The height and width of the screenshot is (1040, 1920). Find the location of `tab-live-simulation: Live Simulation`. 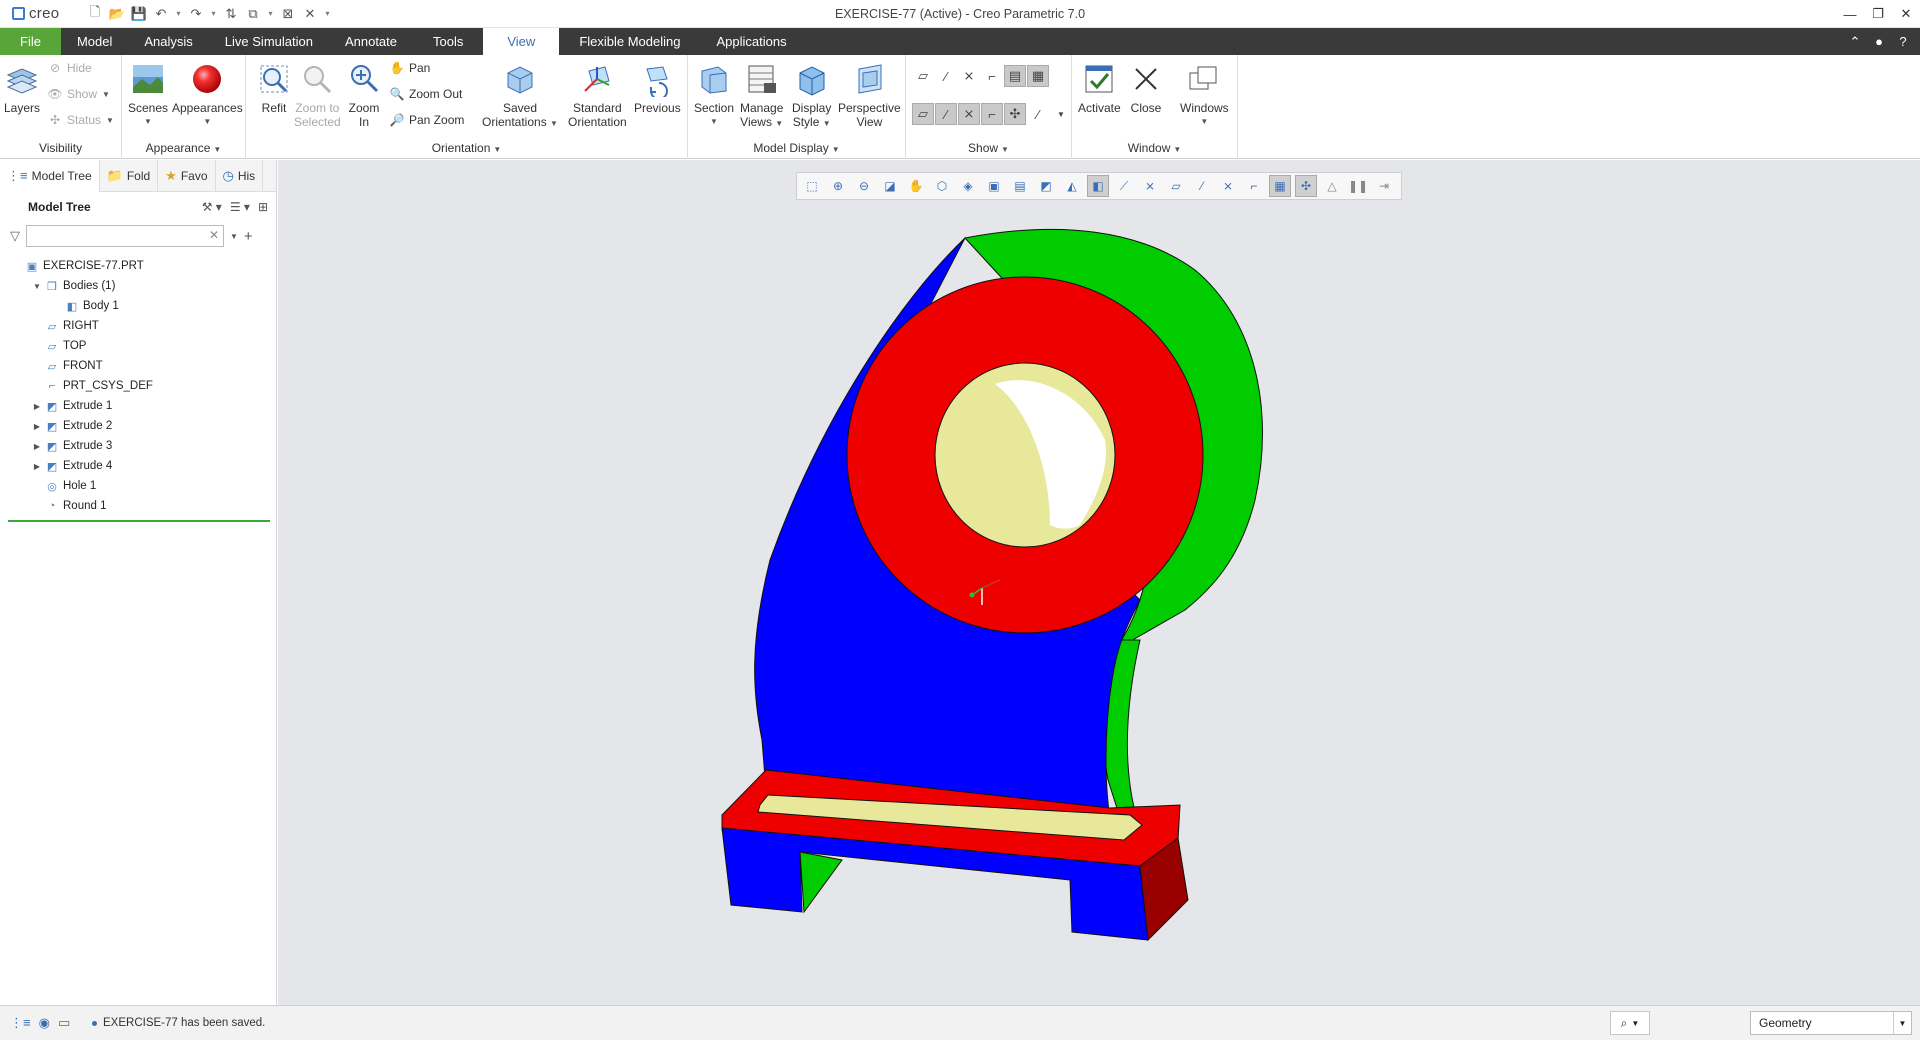

tab-live-simulation: Live Simulation is located at coordinates (269, 41).